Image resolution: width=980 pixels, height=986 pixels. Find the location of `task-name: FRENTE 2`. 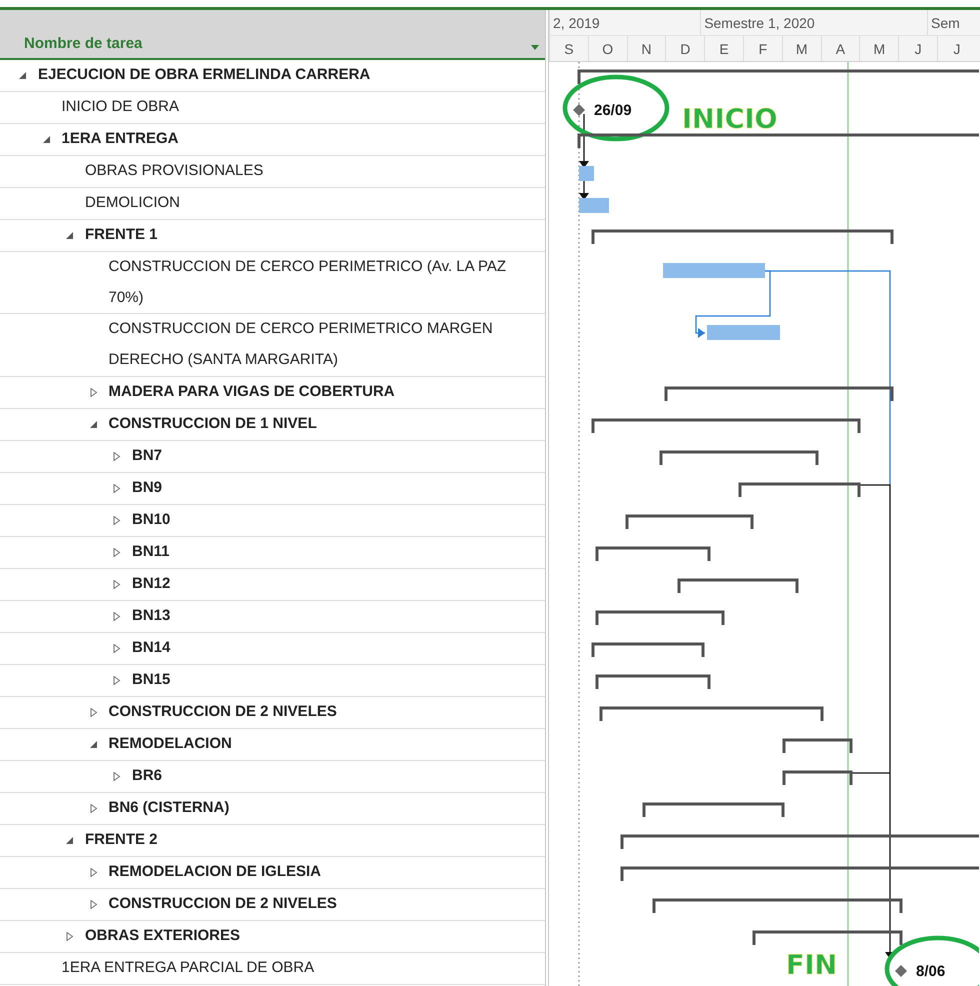

task-name: FRENTE 2 is located at coordinates (121, 840).